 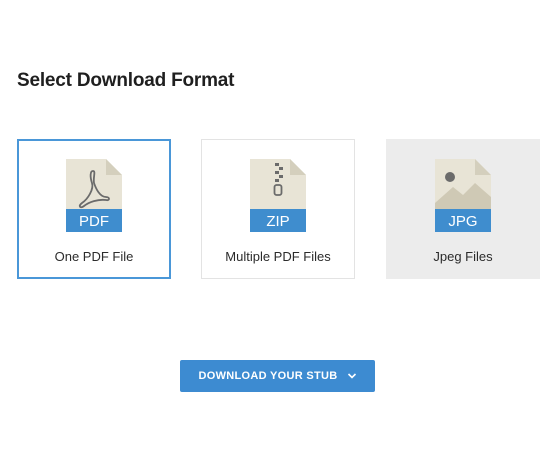 What do you see at coordinates (268, 376) in the screenshot?
I see `download-button-label: DOWNLOAD YOUR STUB` at bounding box center [268, 376].